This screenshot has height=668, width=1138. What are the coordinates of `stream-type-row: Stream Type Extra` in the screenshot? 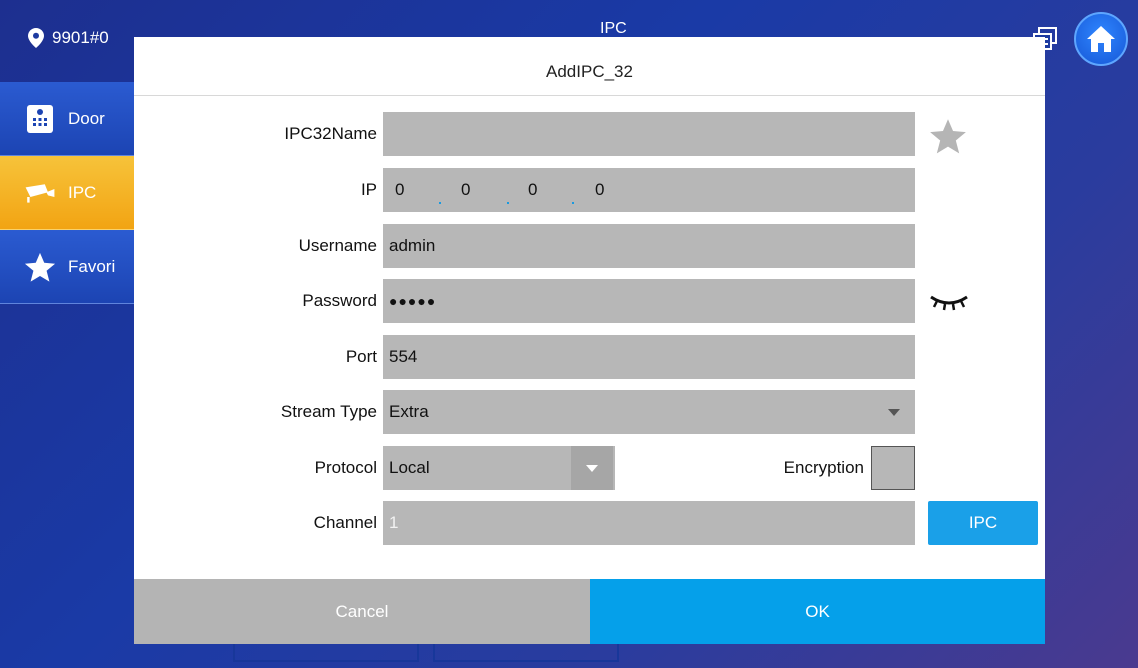 It's located at (589, 412).